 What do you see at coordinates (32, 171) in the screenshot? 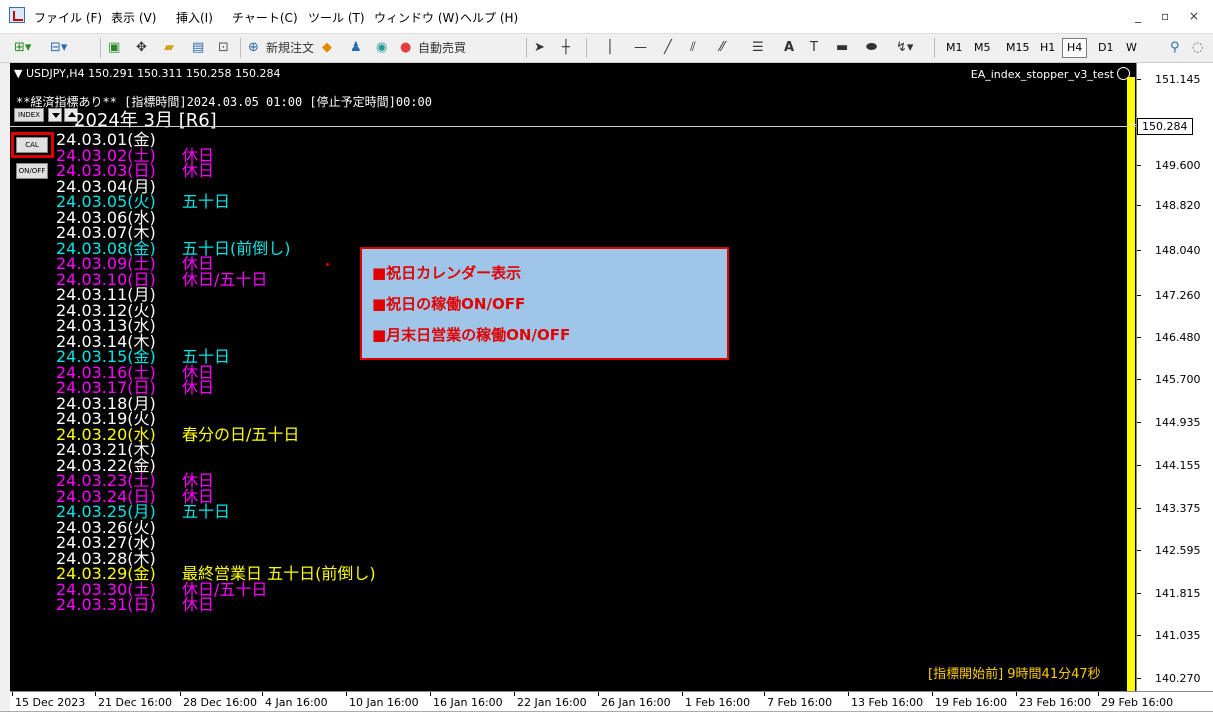
I see `onoff-button: ON/OFF` at bounding box center [32, 171].